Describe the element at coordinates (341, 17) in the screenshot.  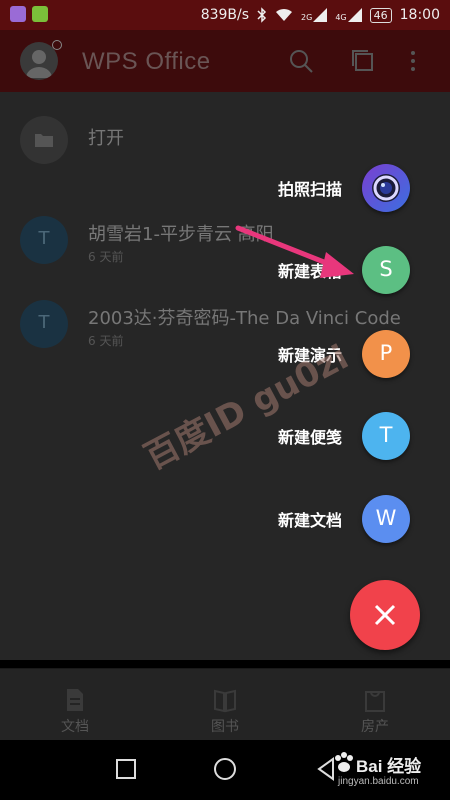
I see `net-4g-label: 4G` at that location.